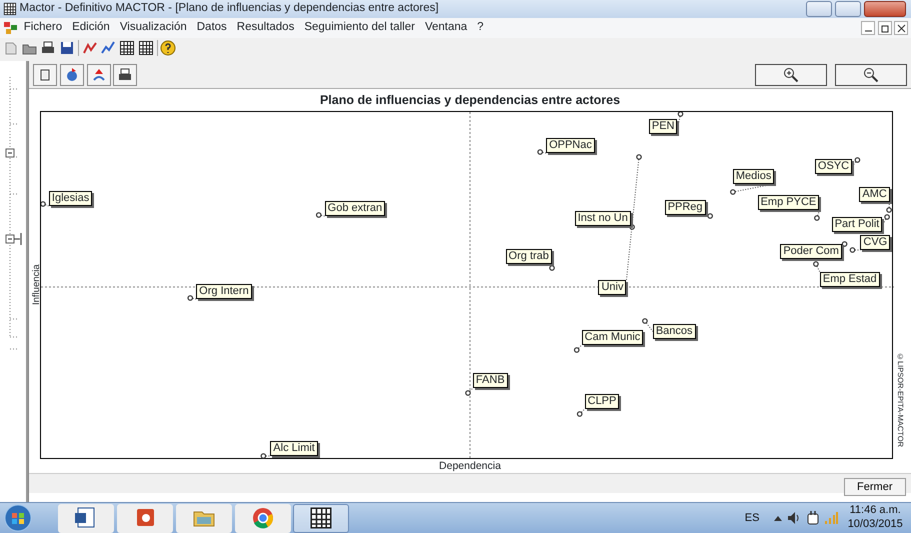  What do you see at coordinates (10, 28) in the screenshot?
I see `app-icon` at bounding box center [10, 28].